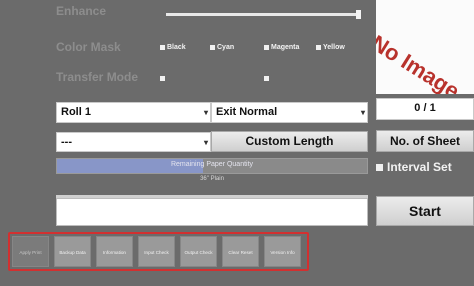 The width and height of the screenshot is (474, 286). I want to click on tab-clear-reset: Clear Reset, so click(240, 251).